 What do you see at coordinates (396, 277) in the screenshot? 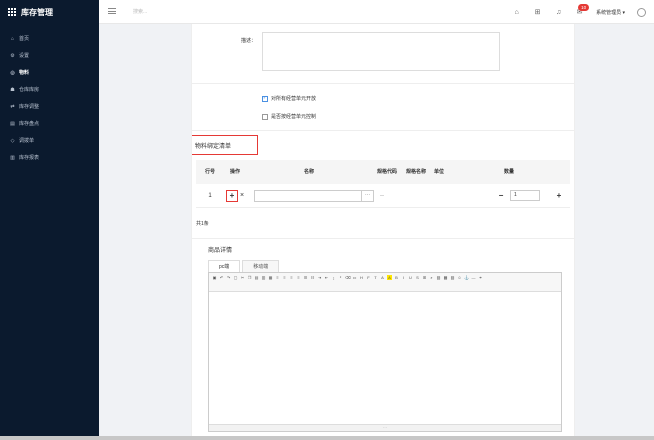
I see `bold-icon: B` at bounding box center [396, 277].